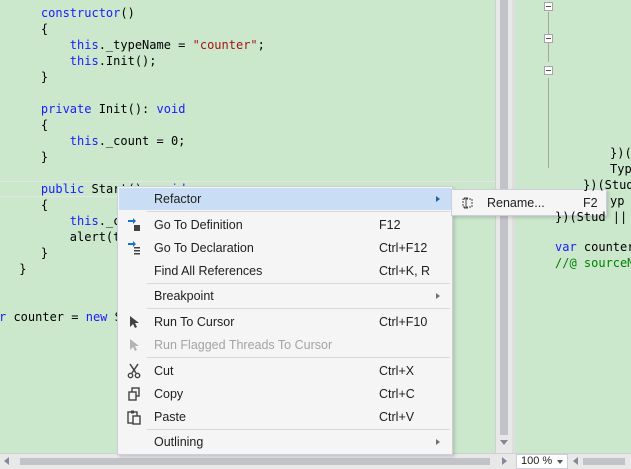 The width and height of the screenshot is (631, 469). I want to click on code-token: constructor, so click(80, 13).